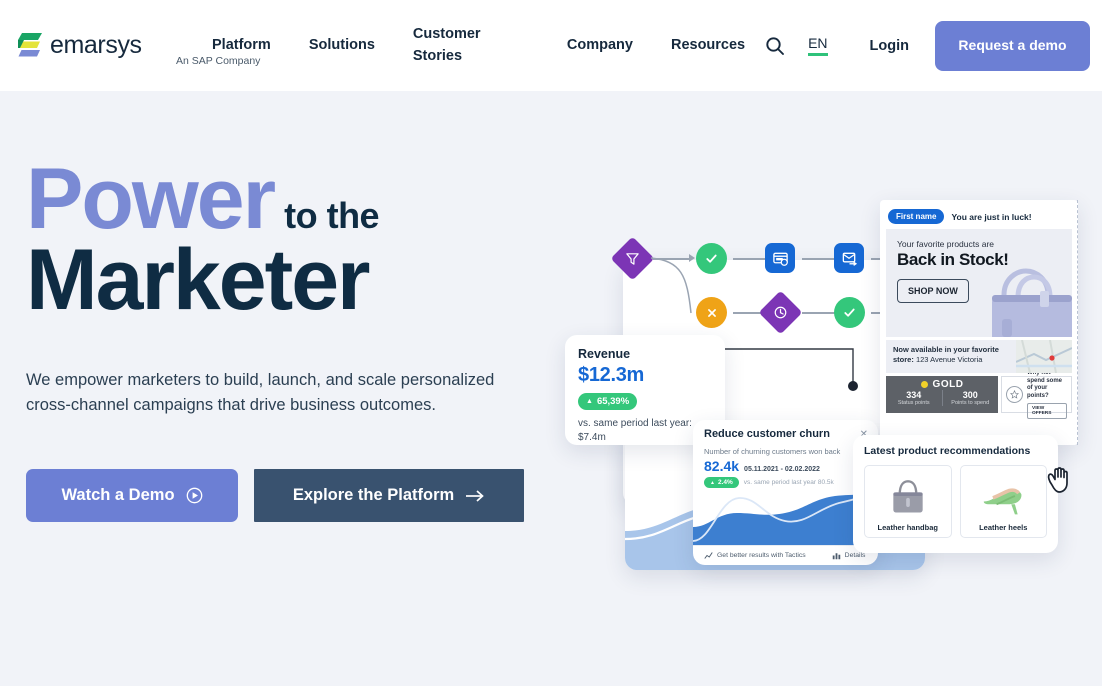 The height and width of the screenshot is (686, 1102). Describe the element at coordinates (198, 280) in the screenshot. I see `headline-bold: Marketer` at that location.